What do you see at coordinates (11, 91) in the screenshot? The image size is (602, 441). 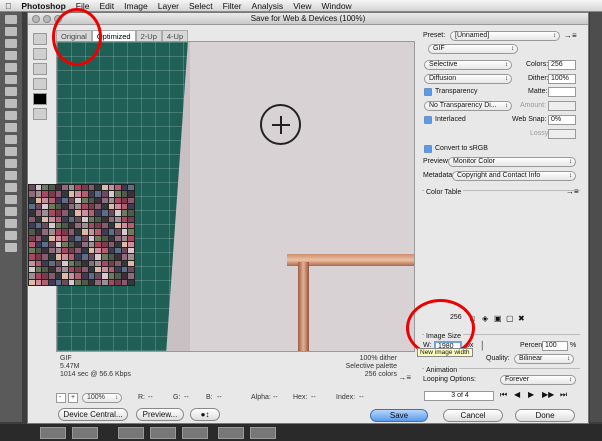 I see `healing-tool-icon` at bounding box center [11, 91].